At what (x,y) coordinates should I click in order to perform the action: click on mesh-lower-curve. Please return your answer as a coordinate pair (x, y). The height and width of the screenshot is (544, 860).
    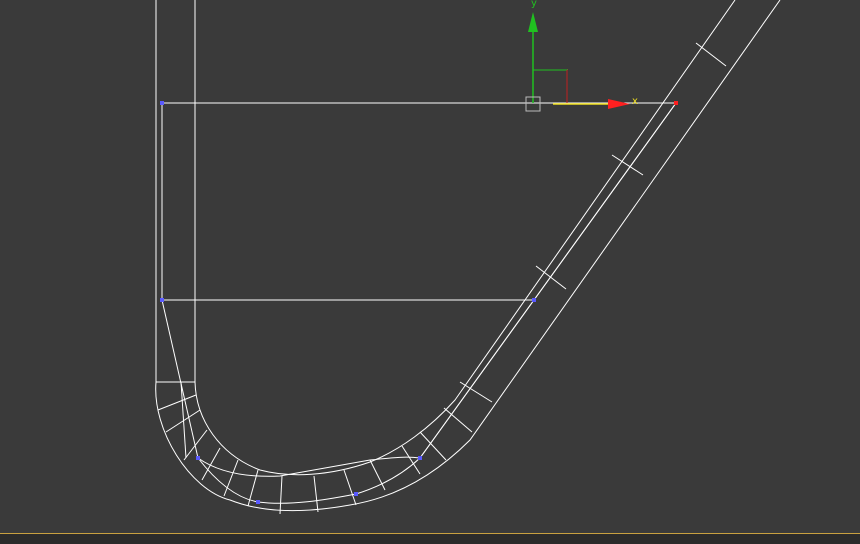
    Looking at the image, I should click on (309, 480).